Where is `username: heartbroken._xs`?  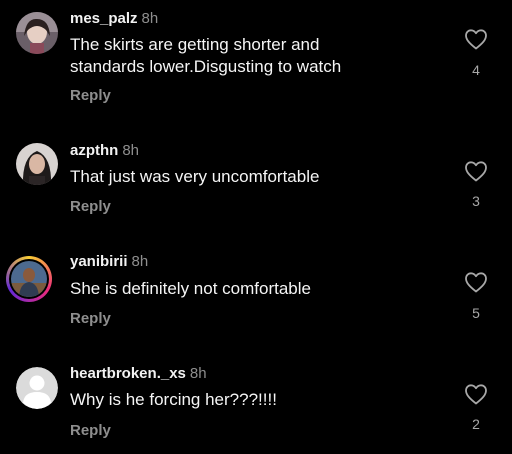 username: heartbroken._xs is located at coordinates (128, 373).